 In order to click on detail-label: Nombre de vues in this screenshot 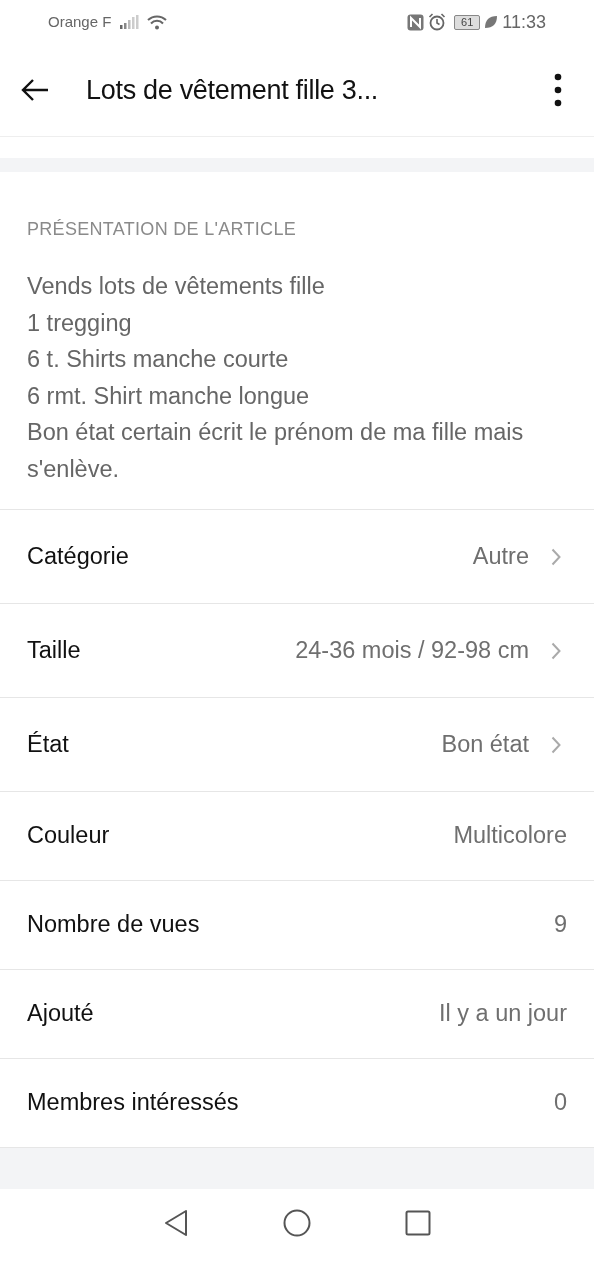, I will do `click(113, 925)`.